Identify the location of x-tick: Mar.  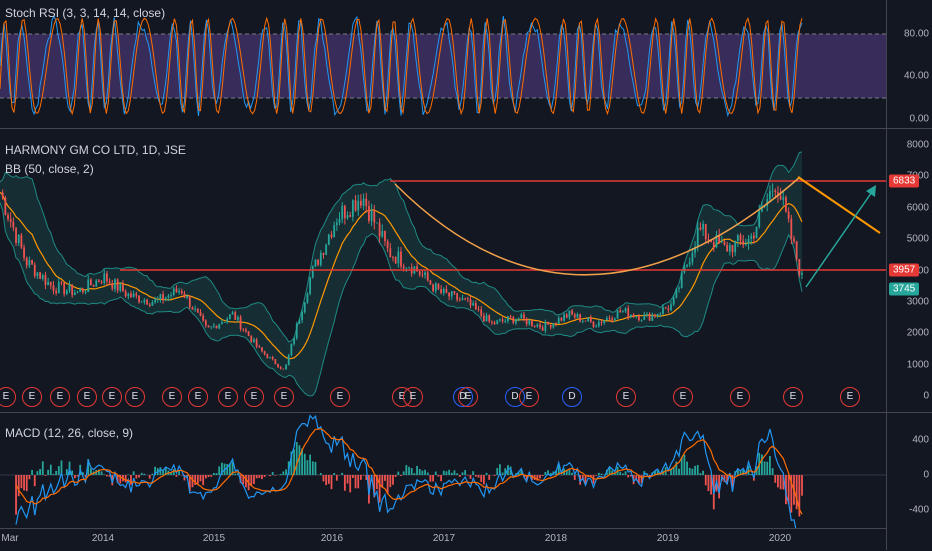
(9, 538).